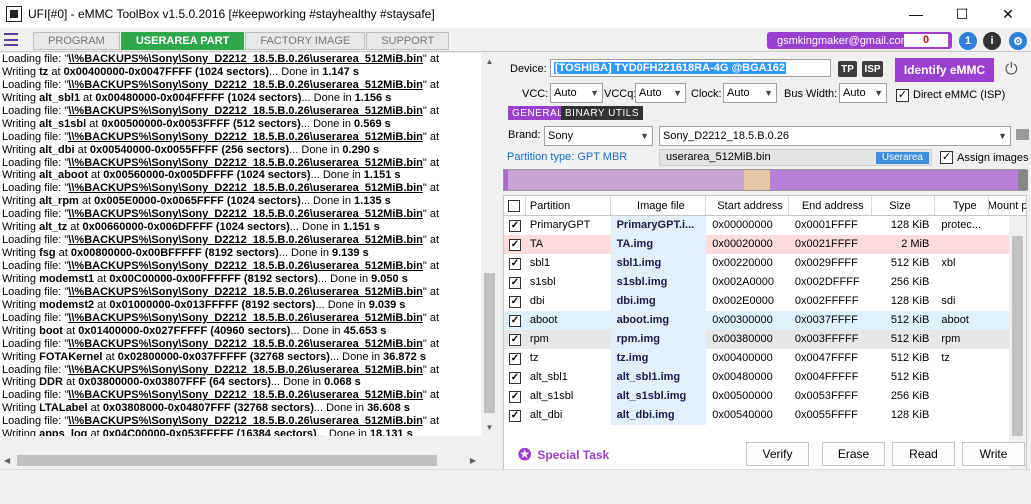  I want to click on image-file-name: alt_dbi.img, so click(658, 415).